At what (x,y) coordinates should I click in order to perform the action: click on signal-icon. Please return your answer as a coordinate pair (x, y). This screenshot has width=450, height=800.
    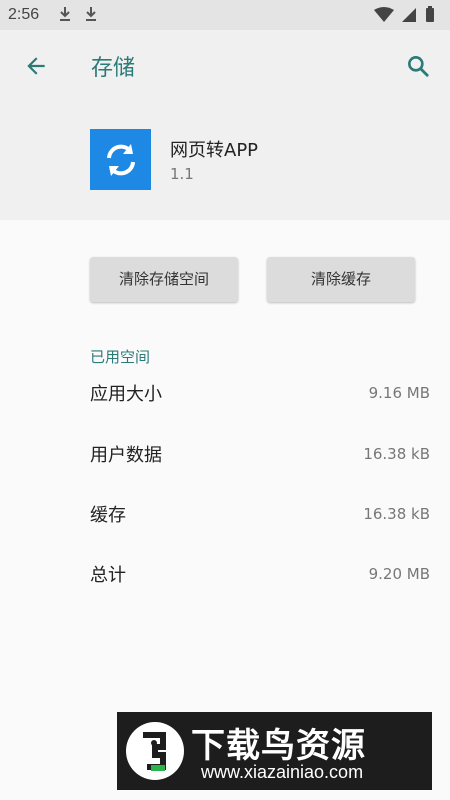
    Looking at the image, I should click on (409, 15).